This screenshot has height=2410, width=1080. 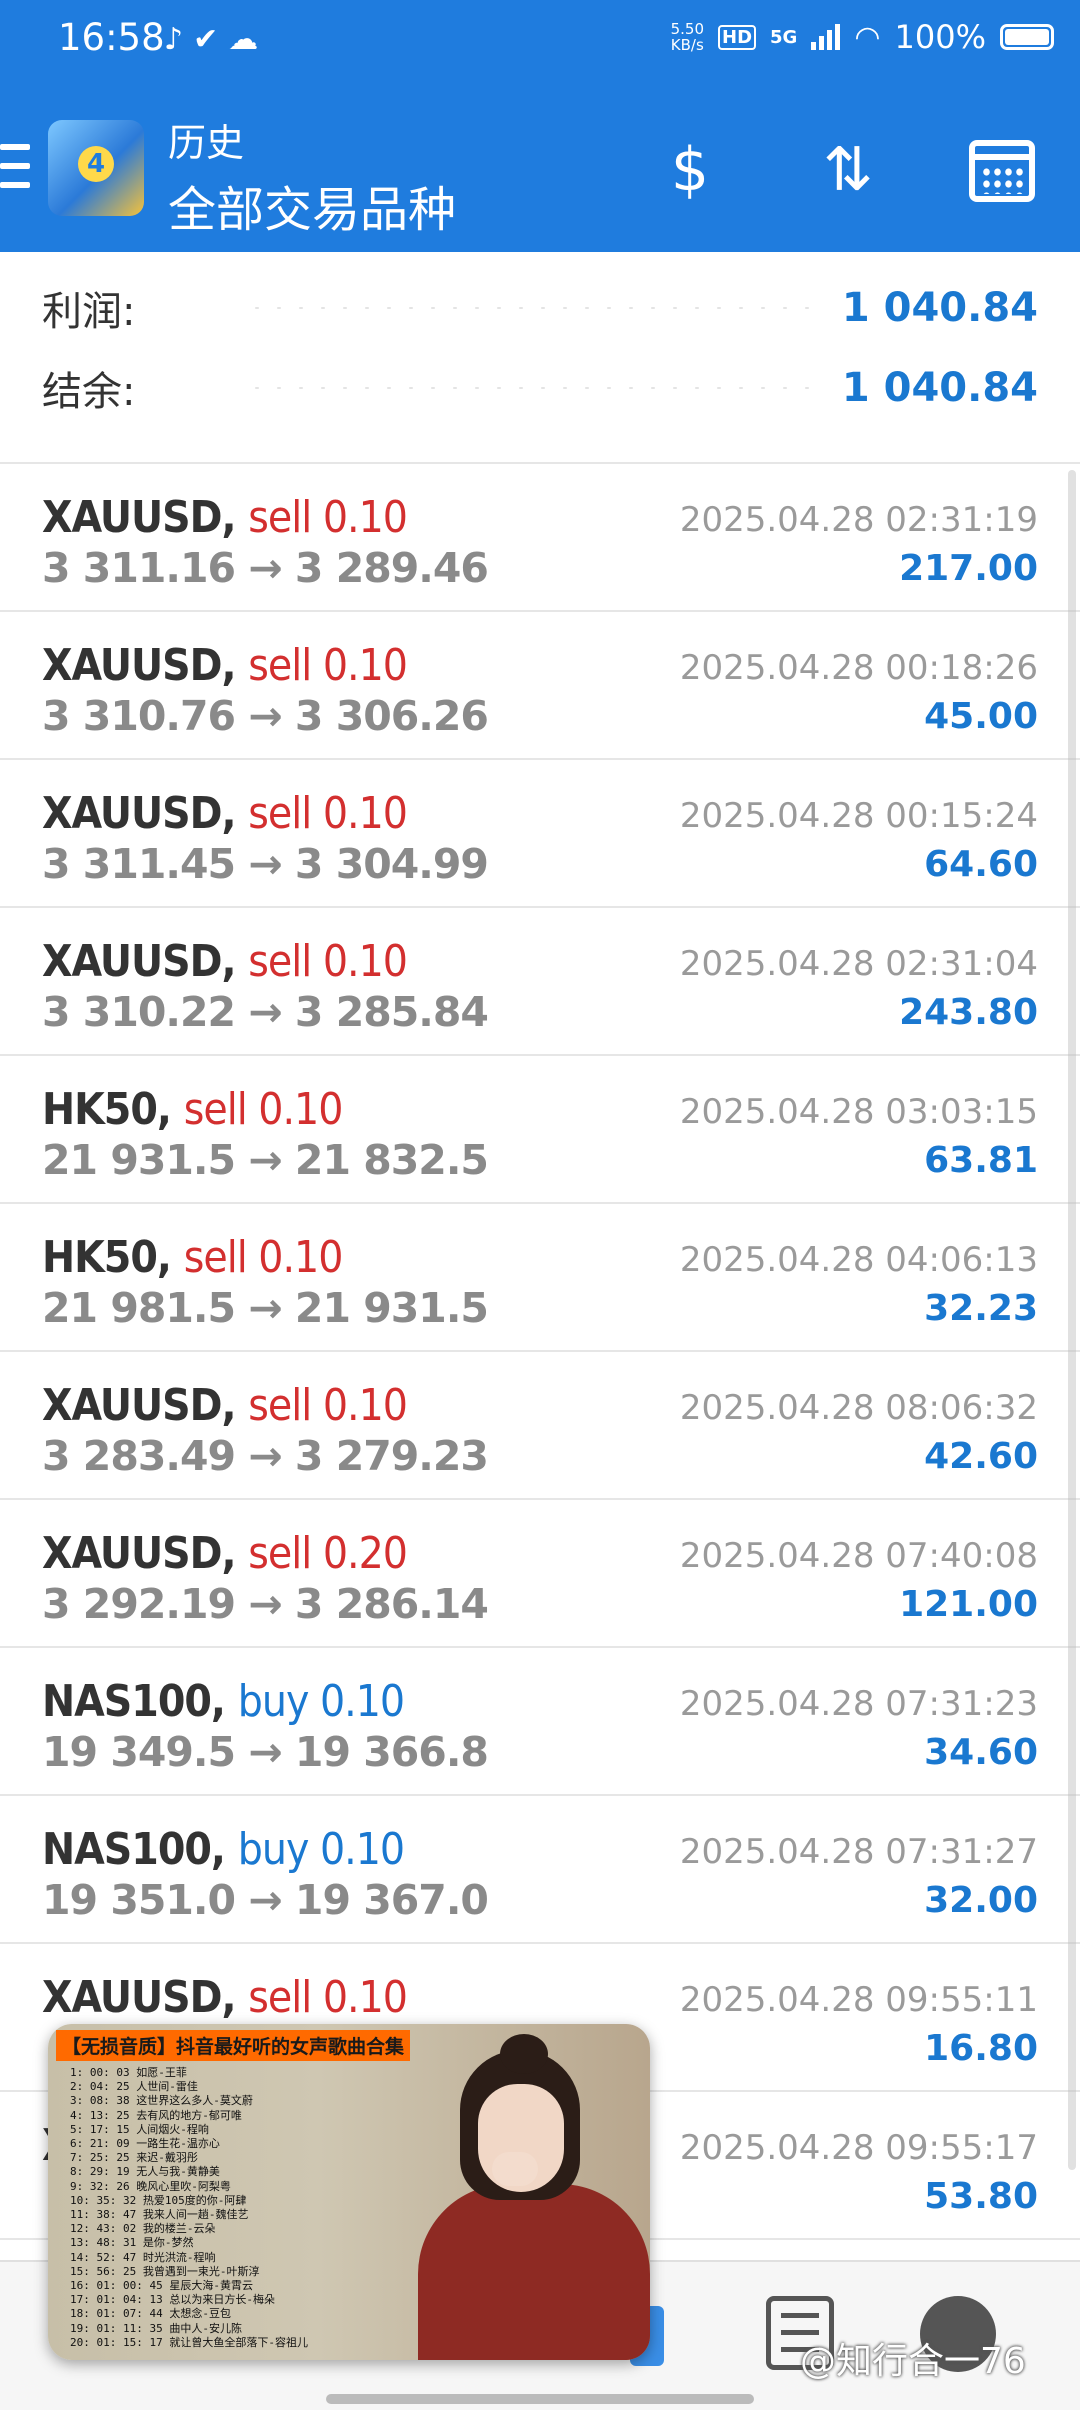 What do you see at coordinates (225, 1553) in the screenshot?
I see `trade-title: XAUUSD, sell 0.20` at bounding box center [225, 1553].